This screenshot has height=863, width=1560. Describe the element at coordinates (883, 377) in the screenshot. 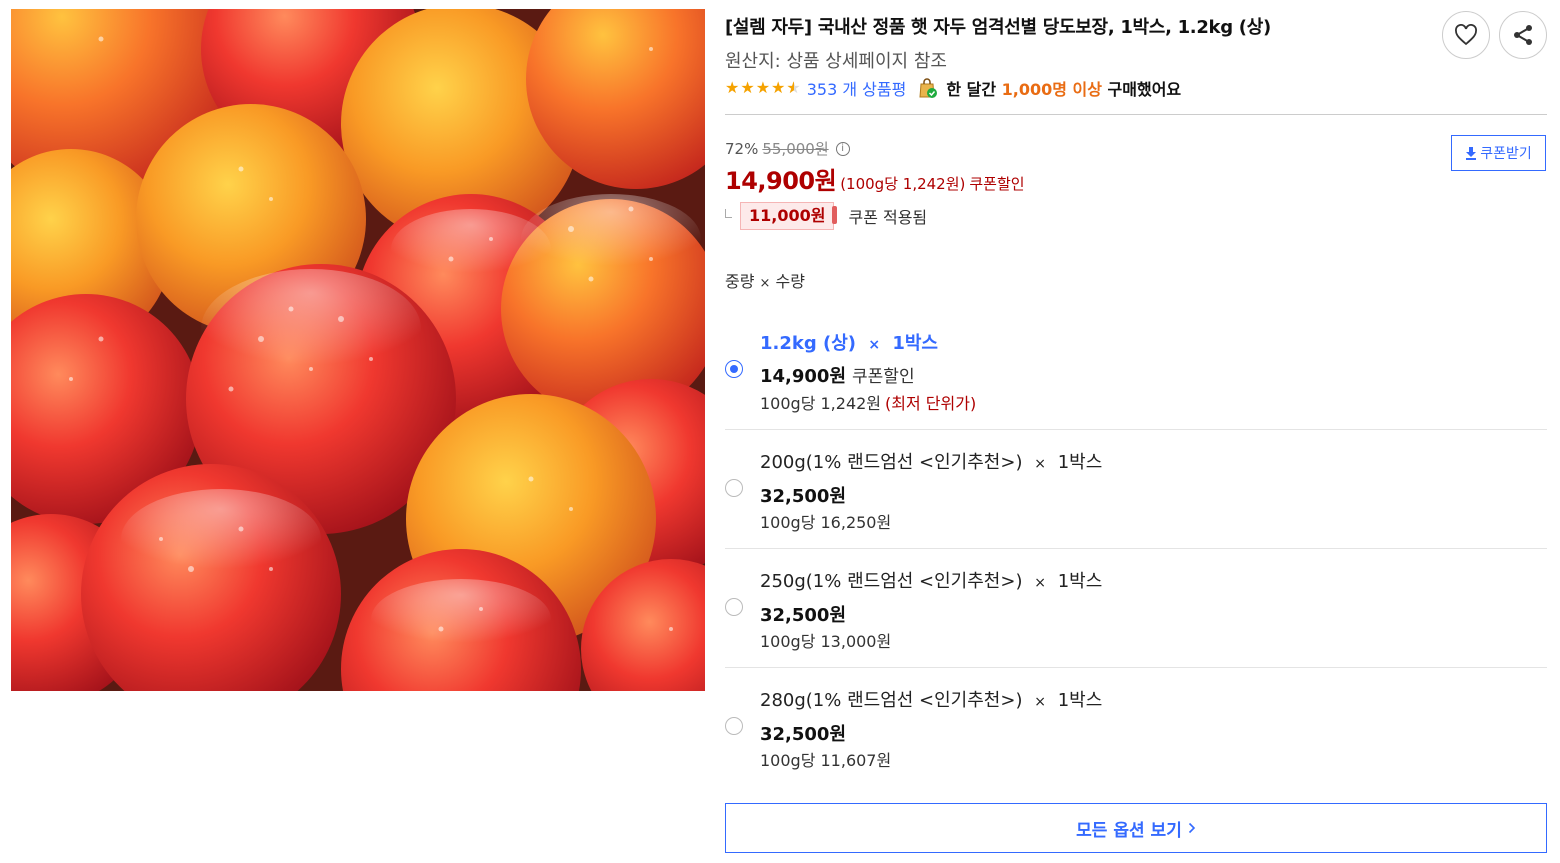

I see `option-price-note: 쿠폰할인` at that location.